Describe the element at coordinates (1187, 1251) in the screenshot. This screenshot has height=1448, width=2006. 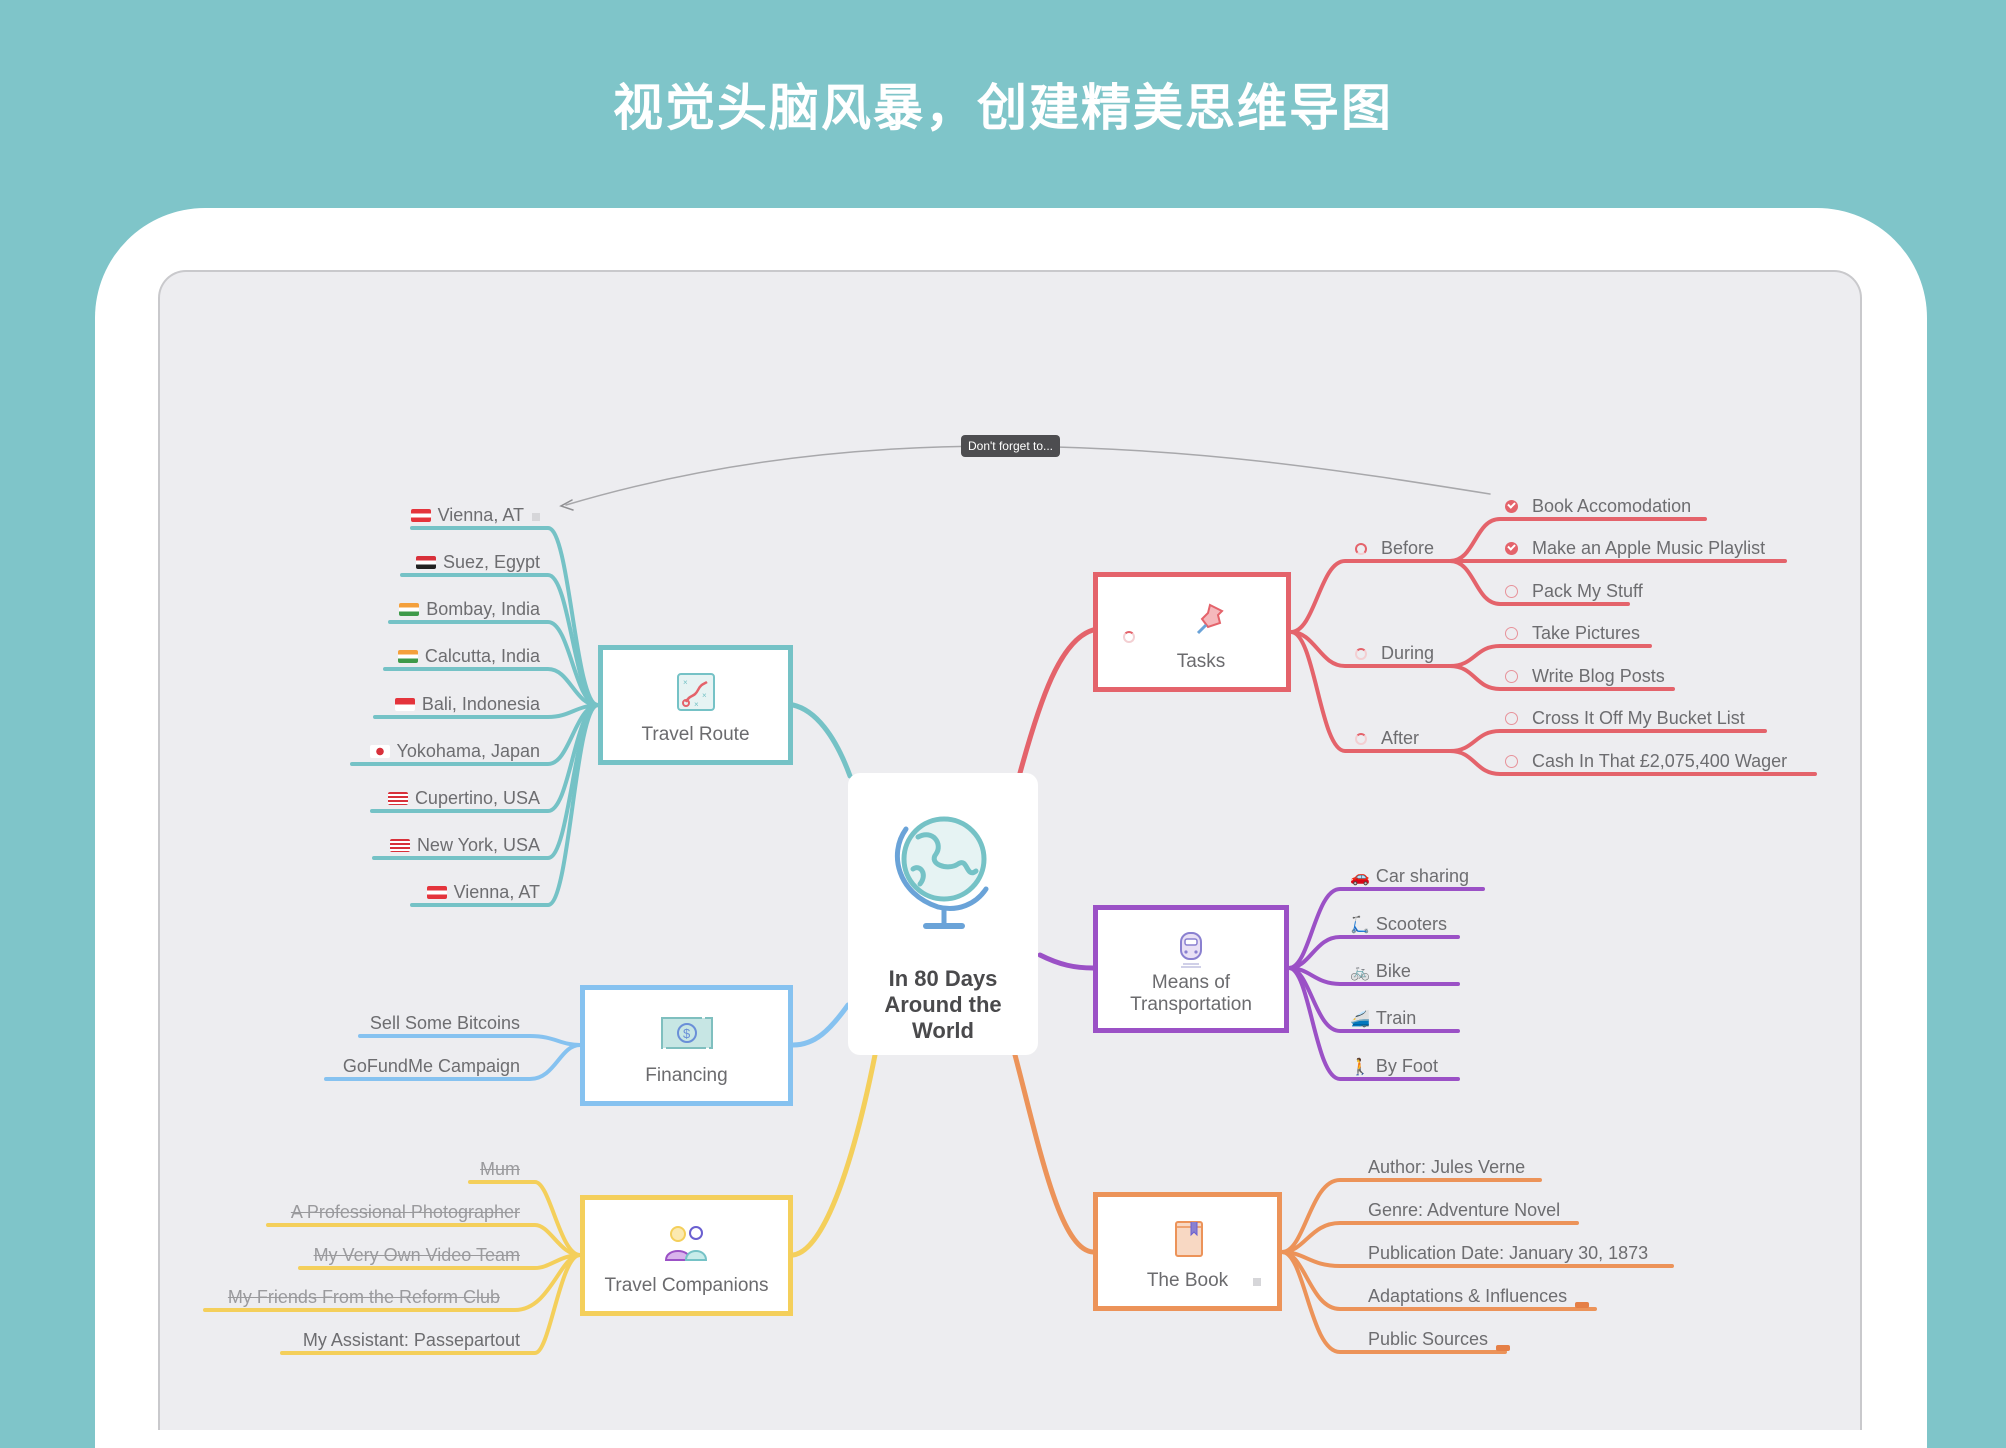
I see `topic-the-book: The Book` at that location.